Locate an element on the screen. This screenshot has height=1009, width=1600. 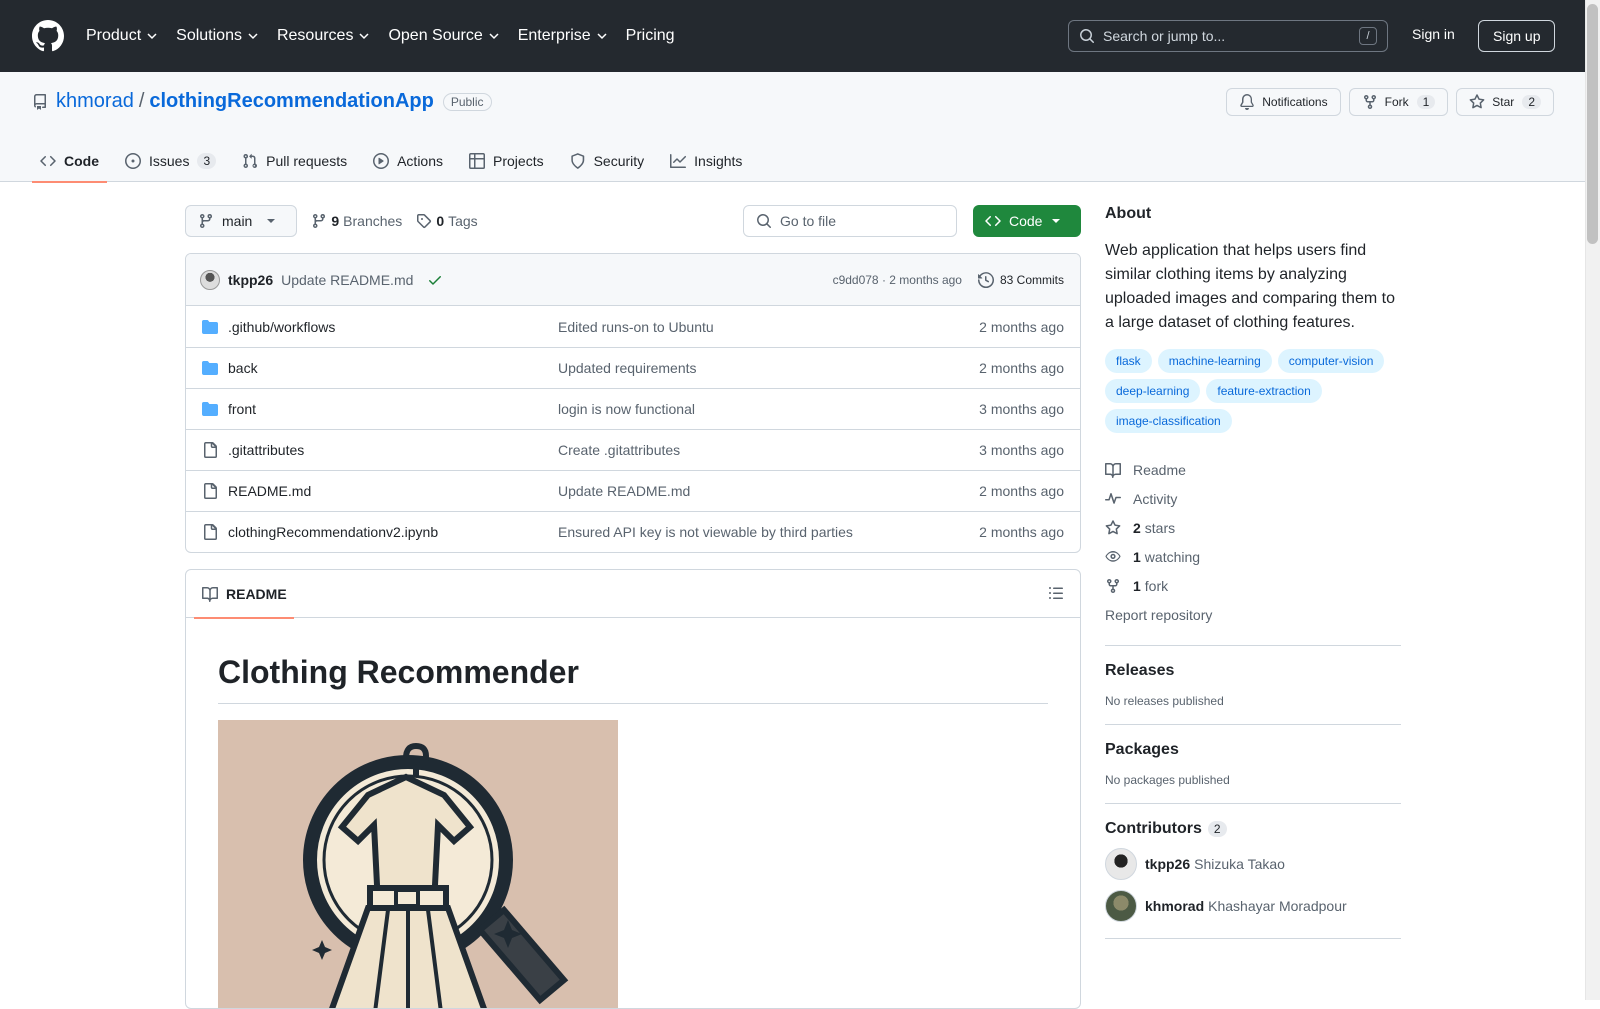
about-link-count: 1 is located at coordinates (1137, 556).